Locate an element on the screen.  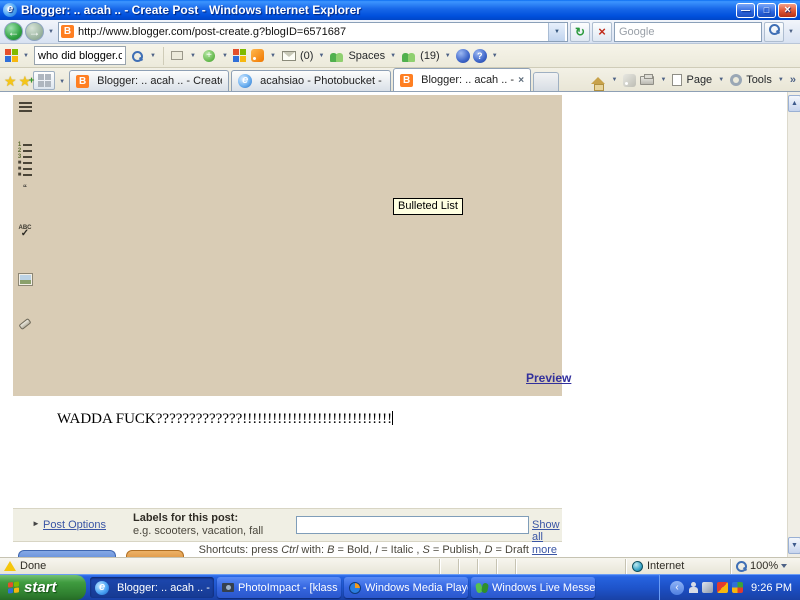
back-button: ← is located at coordinates (13, 31).